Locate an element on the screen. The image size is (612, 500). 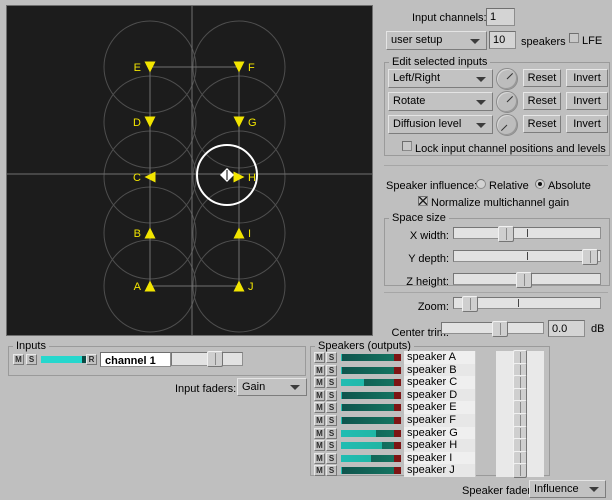
zoom-slider is located at coordinates (527, 304).